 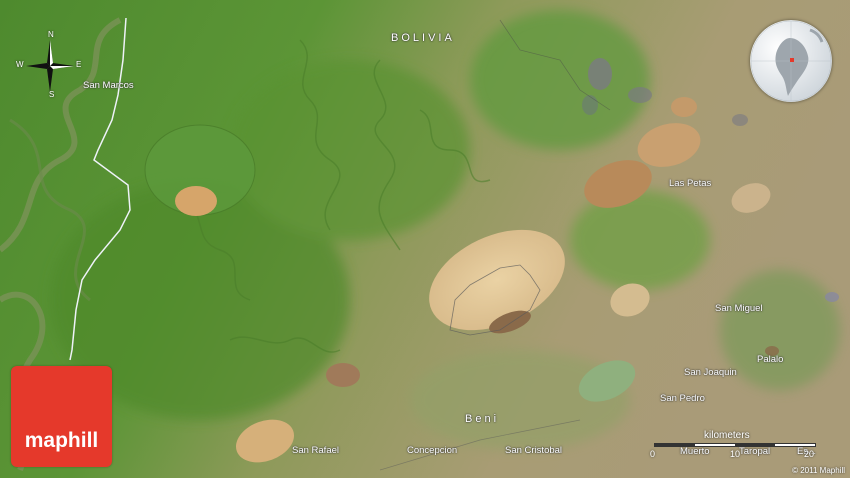 I want to click on department-label: Beni, so click(x=482, y=419).